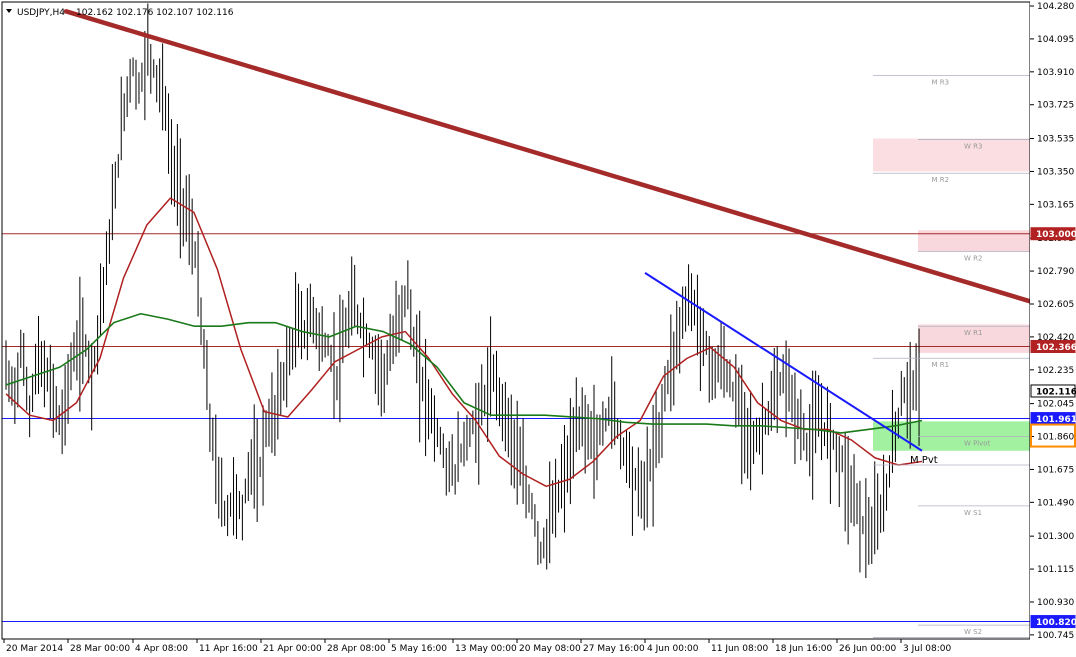 The image size is (1076, 657). Describe the element at coordinates (941, 365) in the screenshot. I see `pivot-level-label: M R1` at that location.